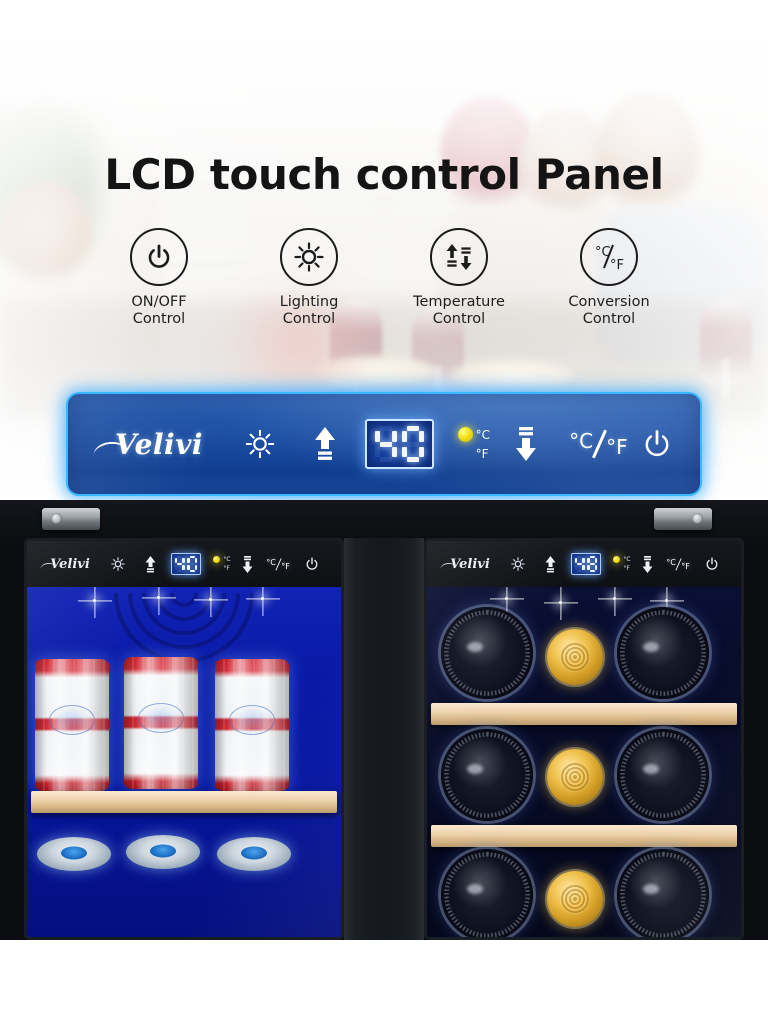 This screenshot has width=768, height=1024. What do you see at coordinates (459, 257) in the screenshot?
I see `up-down-arrows-icon` at bounding box center [459, 257].